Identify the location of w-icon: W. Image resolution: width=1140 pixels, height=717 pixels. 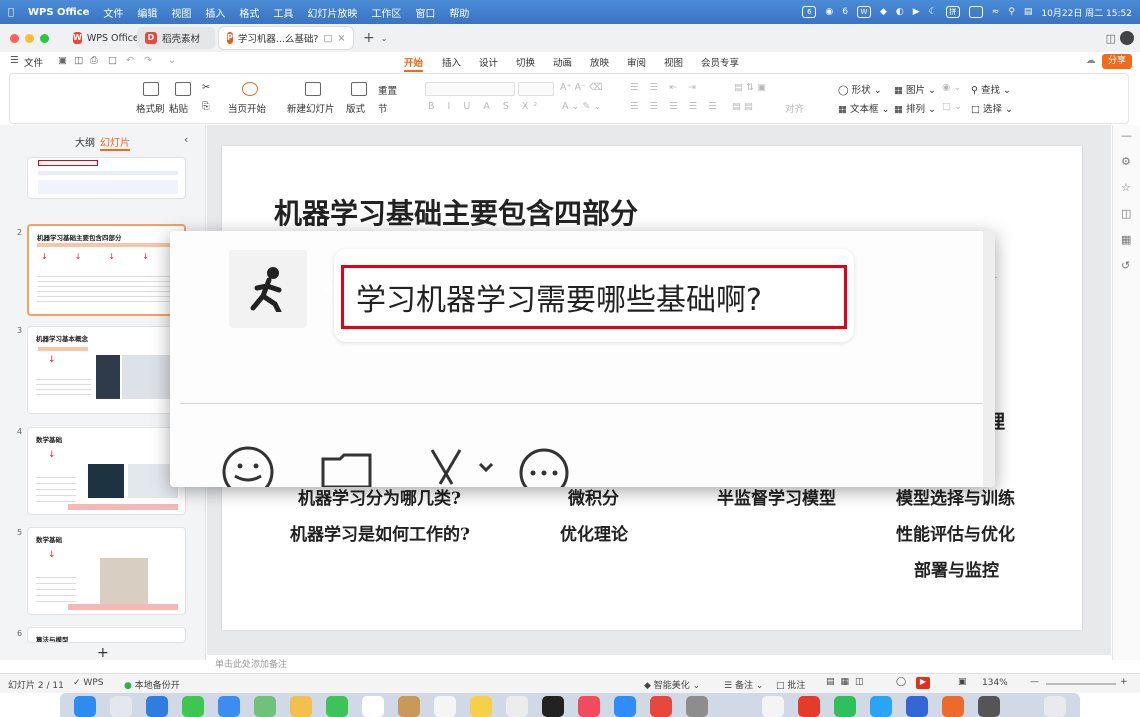
(863, 12).